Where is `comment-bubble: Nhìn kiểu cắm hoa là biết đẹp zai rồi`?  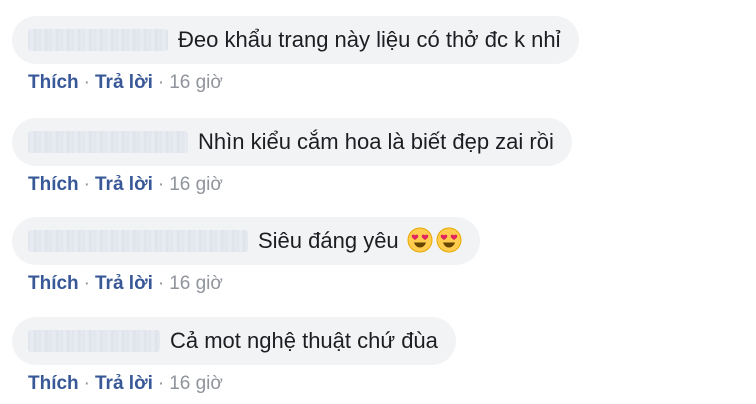
comment-bubble: Nhìn kiểu cắm hoa là biết đẹp zai rồi is located at coordinates (292, 142).